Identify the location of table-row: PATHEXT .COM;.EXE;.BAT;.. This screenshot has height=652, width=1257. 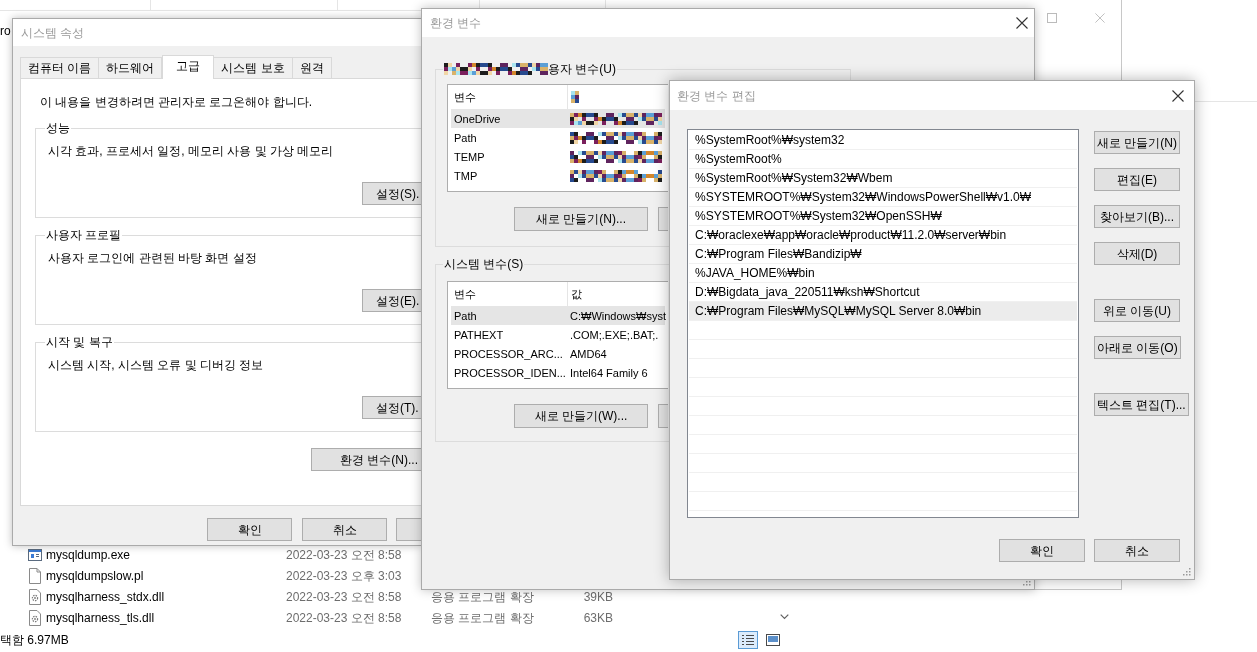
(558, 334).